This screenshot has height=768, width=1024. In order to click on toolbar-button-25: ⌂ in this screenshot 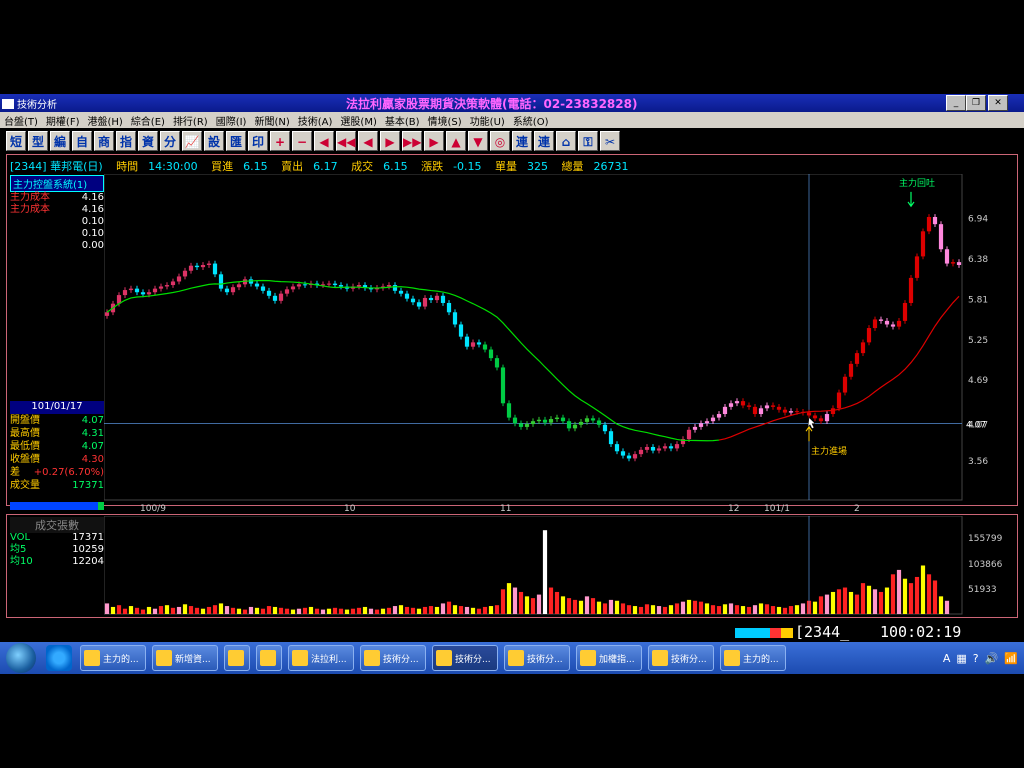, I will do `click(566, 141)`.